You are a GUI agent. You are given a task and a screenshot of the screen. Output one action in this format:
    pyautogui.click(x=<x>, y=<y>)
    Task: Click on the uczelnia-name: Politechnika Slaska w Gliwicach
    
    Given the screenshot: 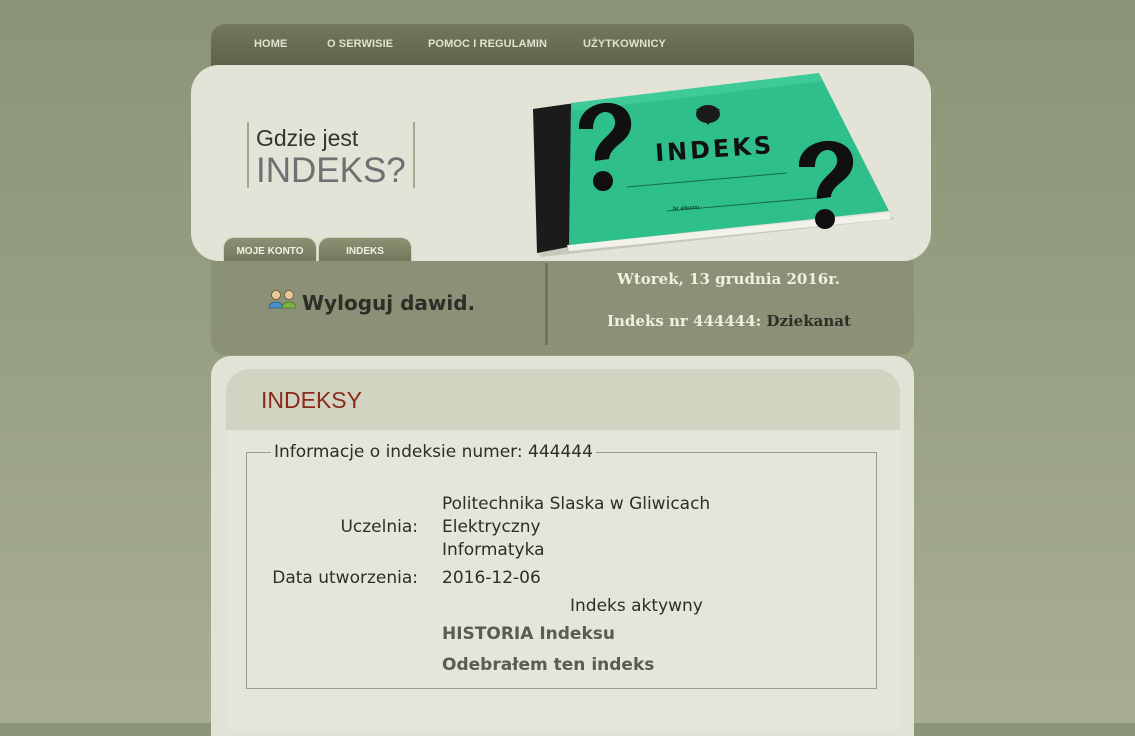 What is the action you would take?
    pyautogui.click(x=576, y=504)
    